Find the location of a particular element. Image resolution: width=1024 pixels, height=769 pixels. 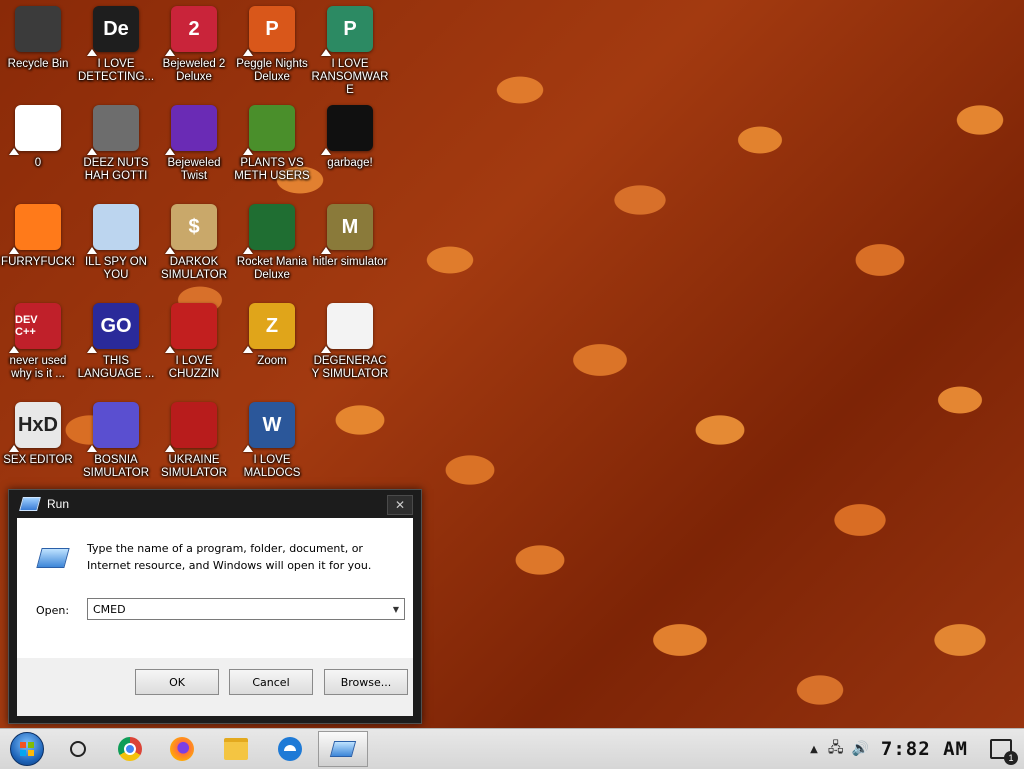

start-button is located at coordinates (27, 749).